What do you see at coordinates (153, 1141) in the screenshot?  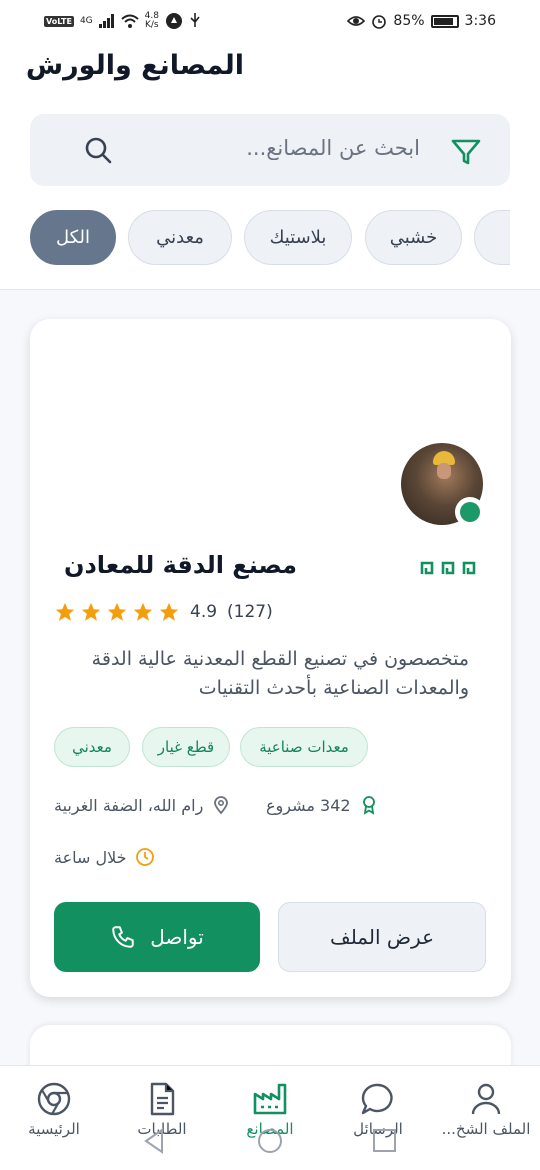 I see `back-icon` at bounding box center [153, 1141].